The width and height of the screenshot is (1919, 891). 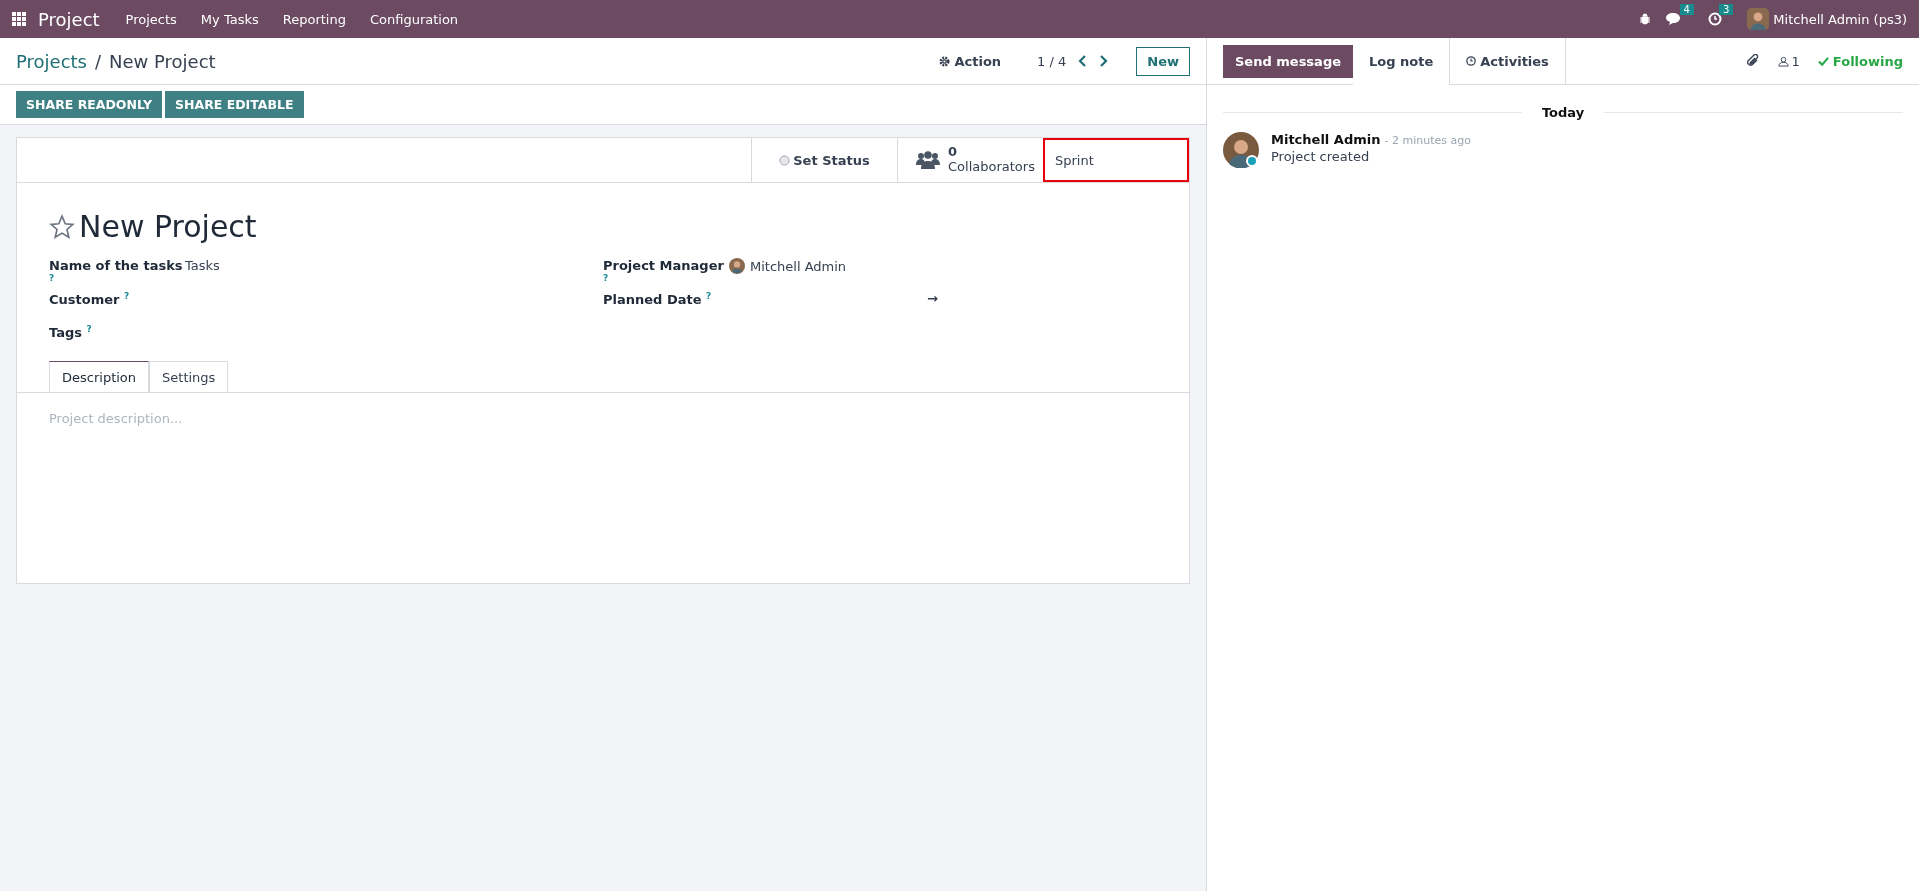 I want to click on menu-item: Reporting, so click(x=314, y=19).